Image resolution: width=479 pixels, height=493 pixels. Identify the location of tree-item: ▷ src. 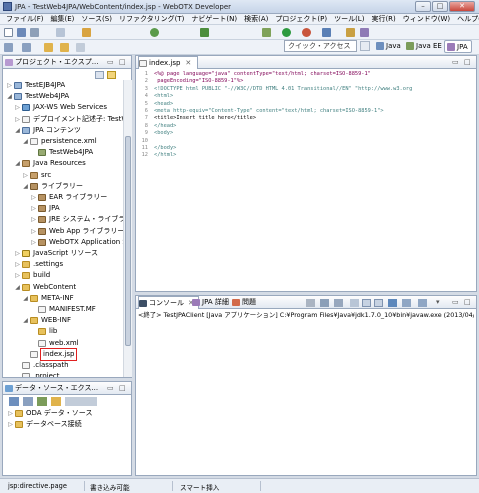
(36, 175).